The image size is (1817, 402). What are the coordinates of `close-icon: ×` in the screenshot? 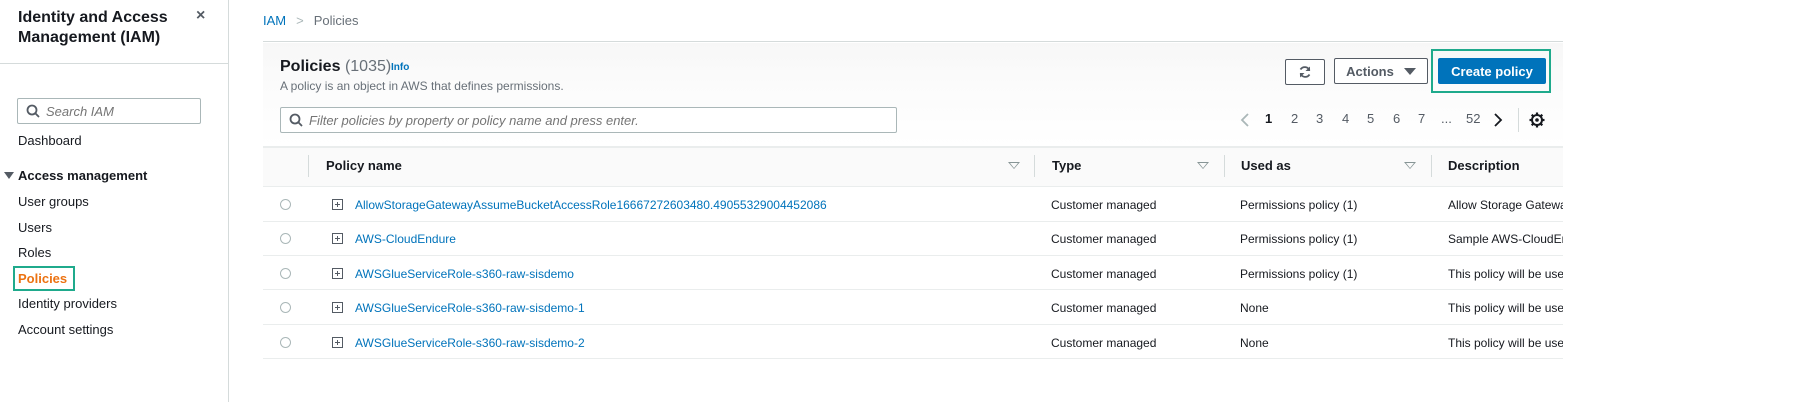 It's located at (200, 16).